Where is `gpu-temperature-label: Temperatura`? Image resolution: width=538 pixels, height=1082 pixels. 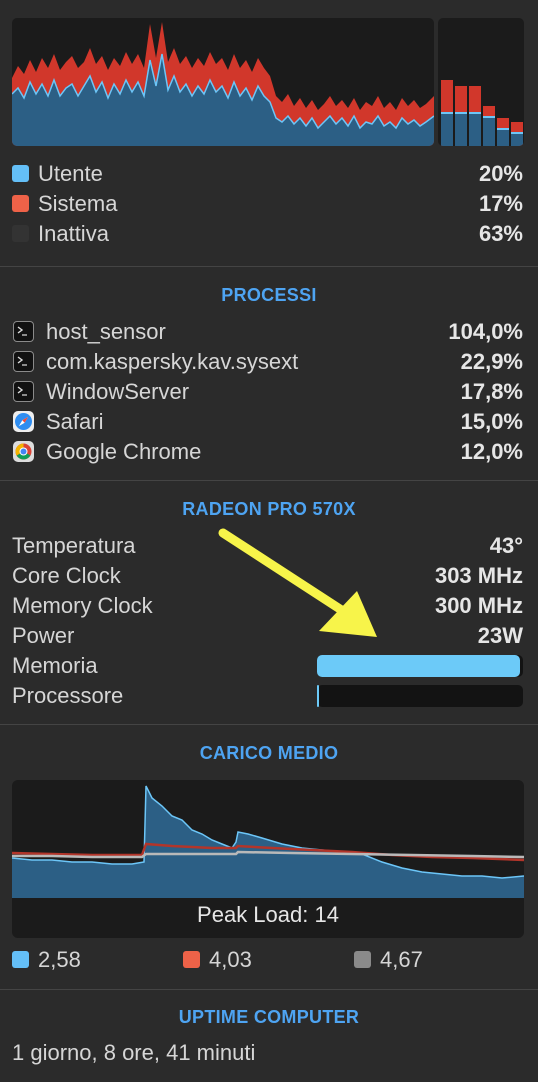 gpu-temperature-label: Temperatura is located at coordinates (74, 545).